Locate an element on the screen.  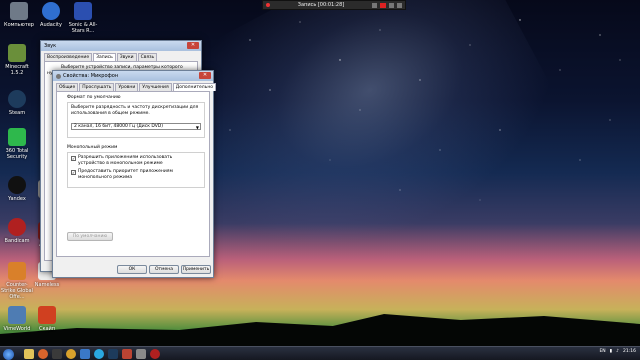
exclusive-mode-title: Монопольный режим is located at coordinates (92, 147).